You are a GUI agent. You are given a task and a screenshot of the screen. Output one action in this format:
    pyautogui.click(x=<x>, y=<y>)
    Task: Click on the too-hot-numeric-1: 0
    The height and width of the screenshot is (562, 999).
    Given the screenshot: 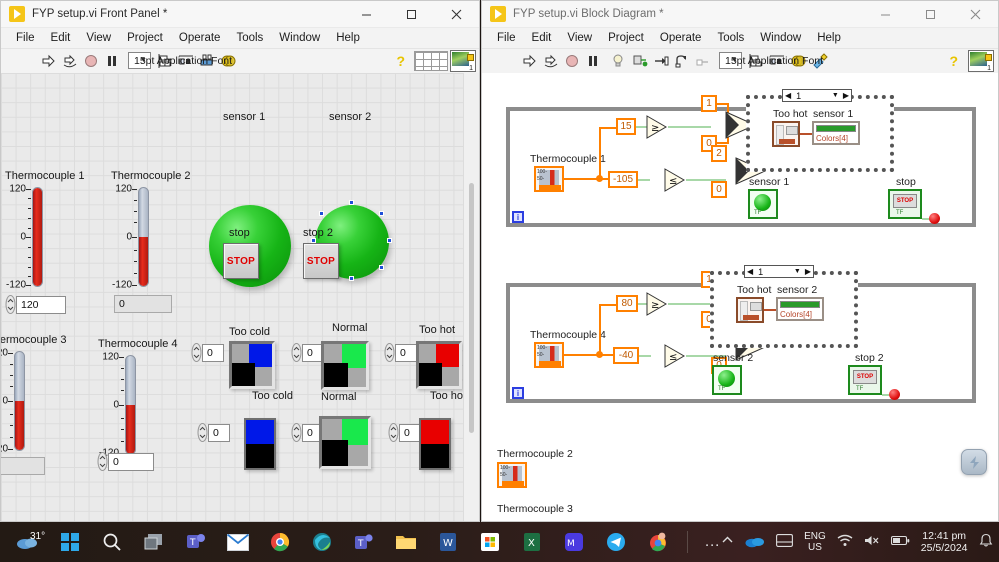 What is the action you would take?
    pyautogui.click(x=400, y=352)
    